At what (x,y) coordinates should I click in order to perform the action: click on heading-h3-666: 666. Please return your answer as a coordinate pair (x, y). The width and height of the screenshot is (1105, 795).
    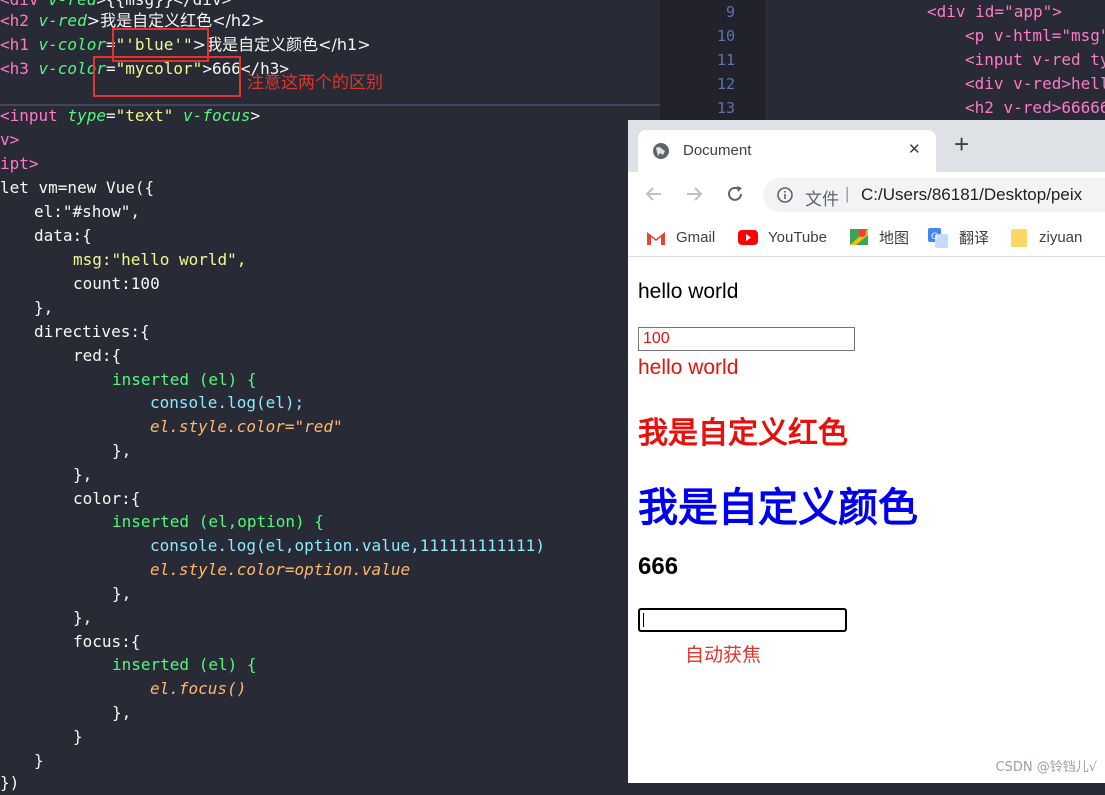
    Looking at the image, I should click on (658, 566).